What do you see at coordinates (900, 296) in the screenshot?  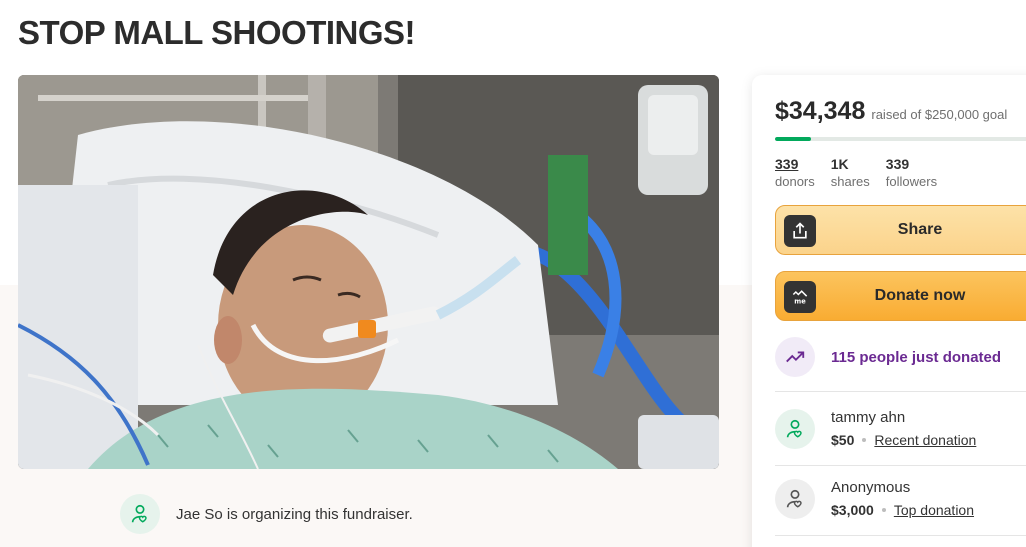 I see `donate-now-button: me Donate now` at bounding box center [900, 296].